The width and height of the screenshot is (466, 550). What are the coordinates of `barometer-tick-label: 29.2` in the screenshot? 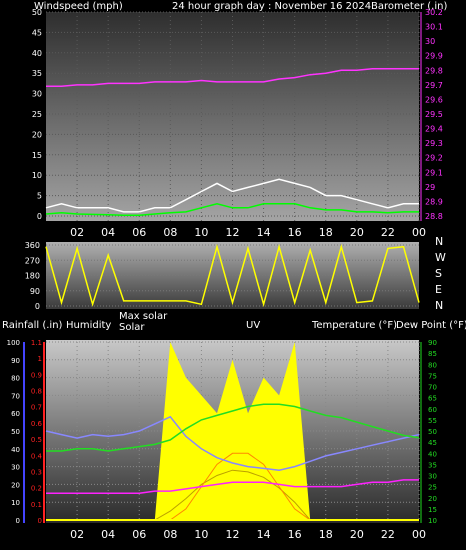 It's located at (434, 158).